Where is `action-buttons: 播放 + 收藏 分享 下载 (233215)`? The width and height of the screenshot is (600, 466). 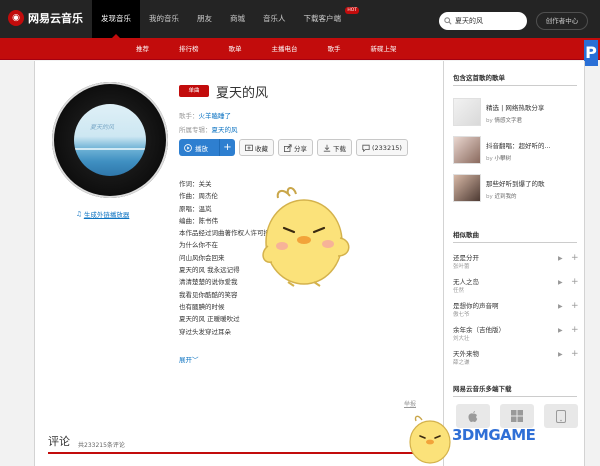 action-buttons: 播放 + 收藏 分享 下载 (233215) is located at coordinates (293, 147).